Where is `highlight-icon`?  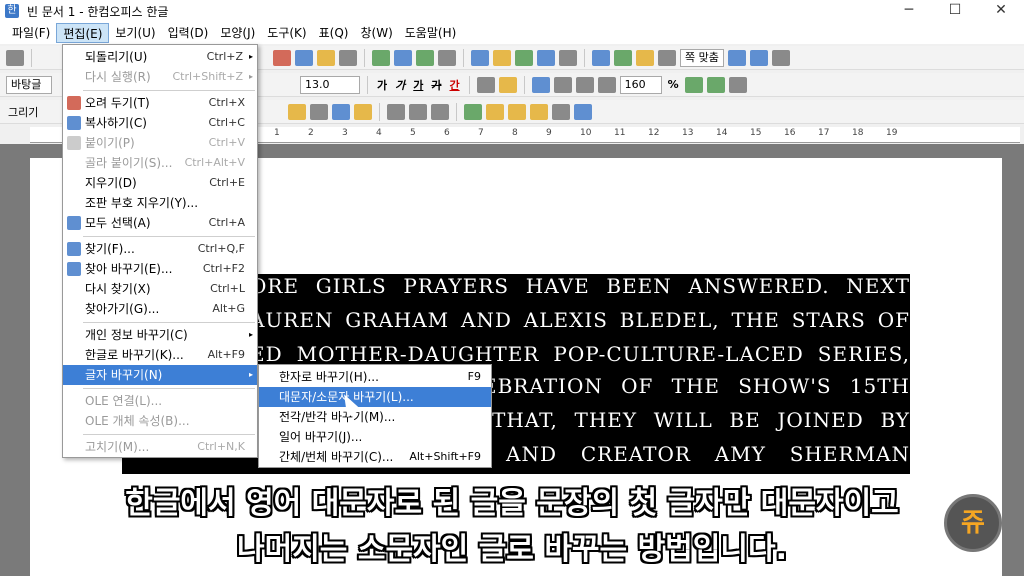 highlight-icon is located at coordinates (485, 84).